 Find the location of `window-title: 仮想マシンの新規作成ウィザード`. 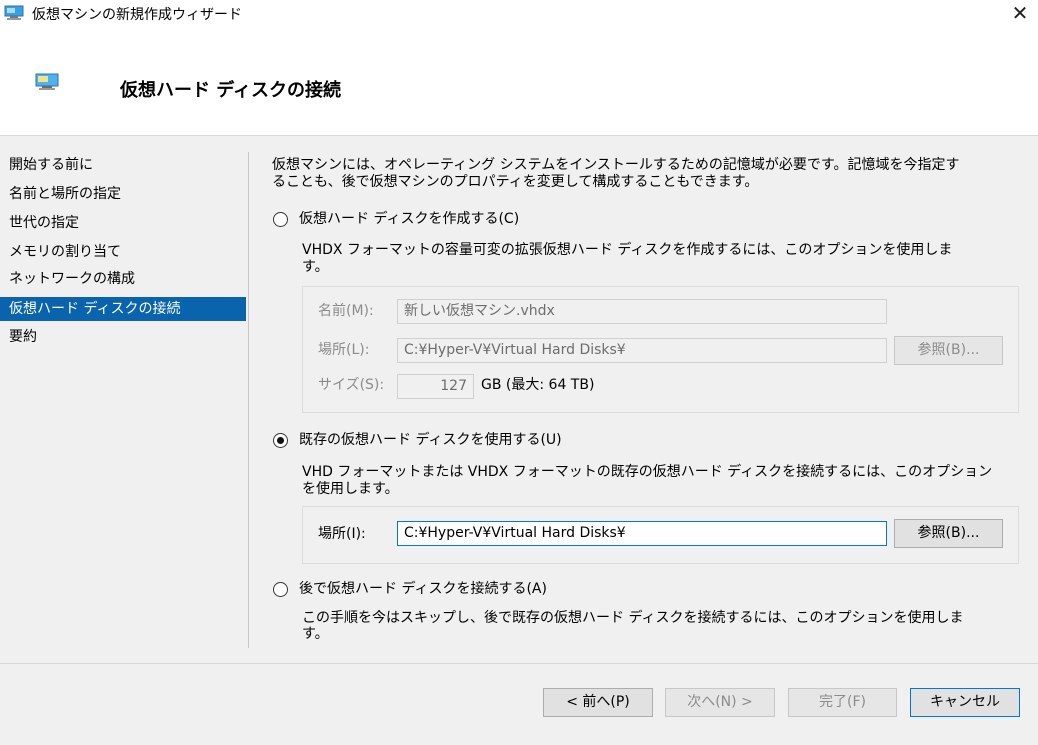

window-title: 仮想マシンの新規作成ウィザード is located at coordinates (137, 15).